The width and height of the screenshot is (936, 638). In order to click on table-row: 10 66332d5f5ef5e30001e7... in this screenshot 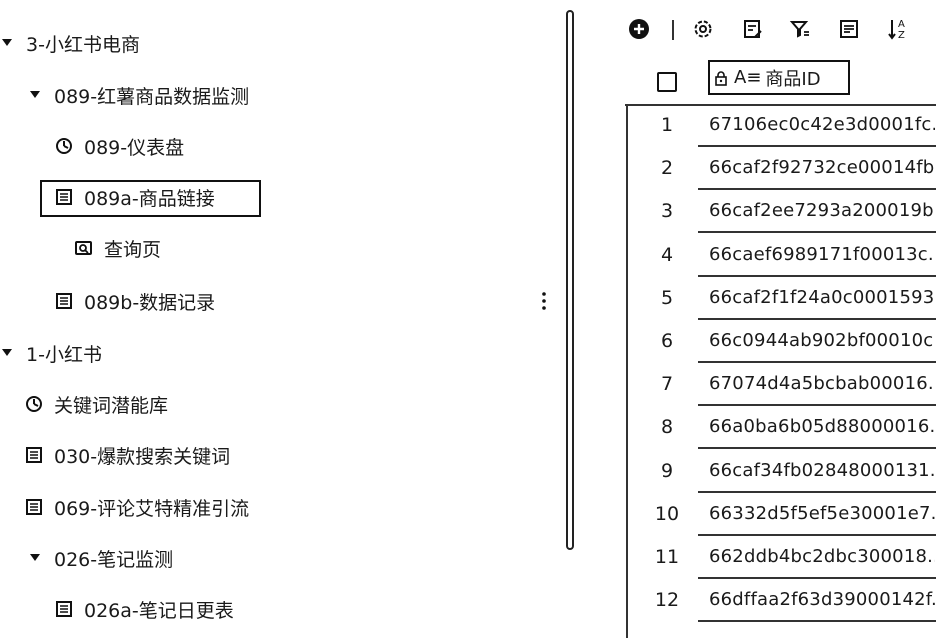, I will do `click(782, 514)`.